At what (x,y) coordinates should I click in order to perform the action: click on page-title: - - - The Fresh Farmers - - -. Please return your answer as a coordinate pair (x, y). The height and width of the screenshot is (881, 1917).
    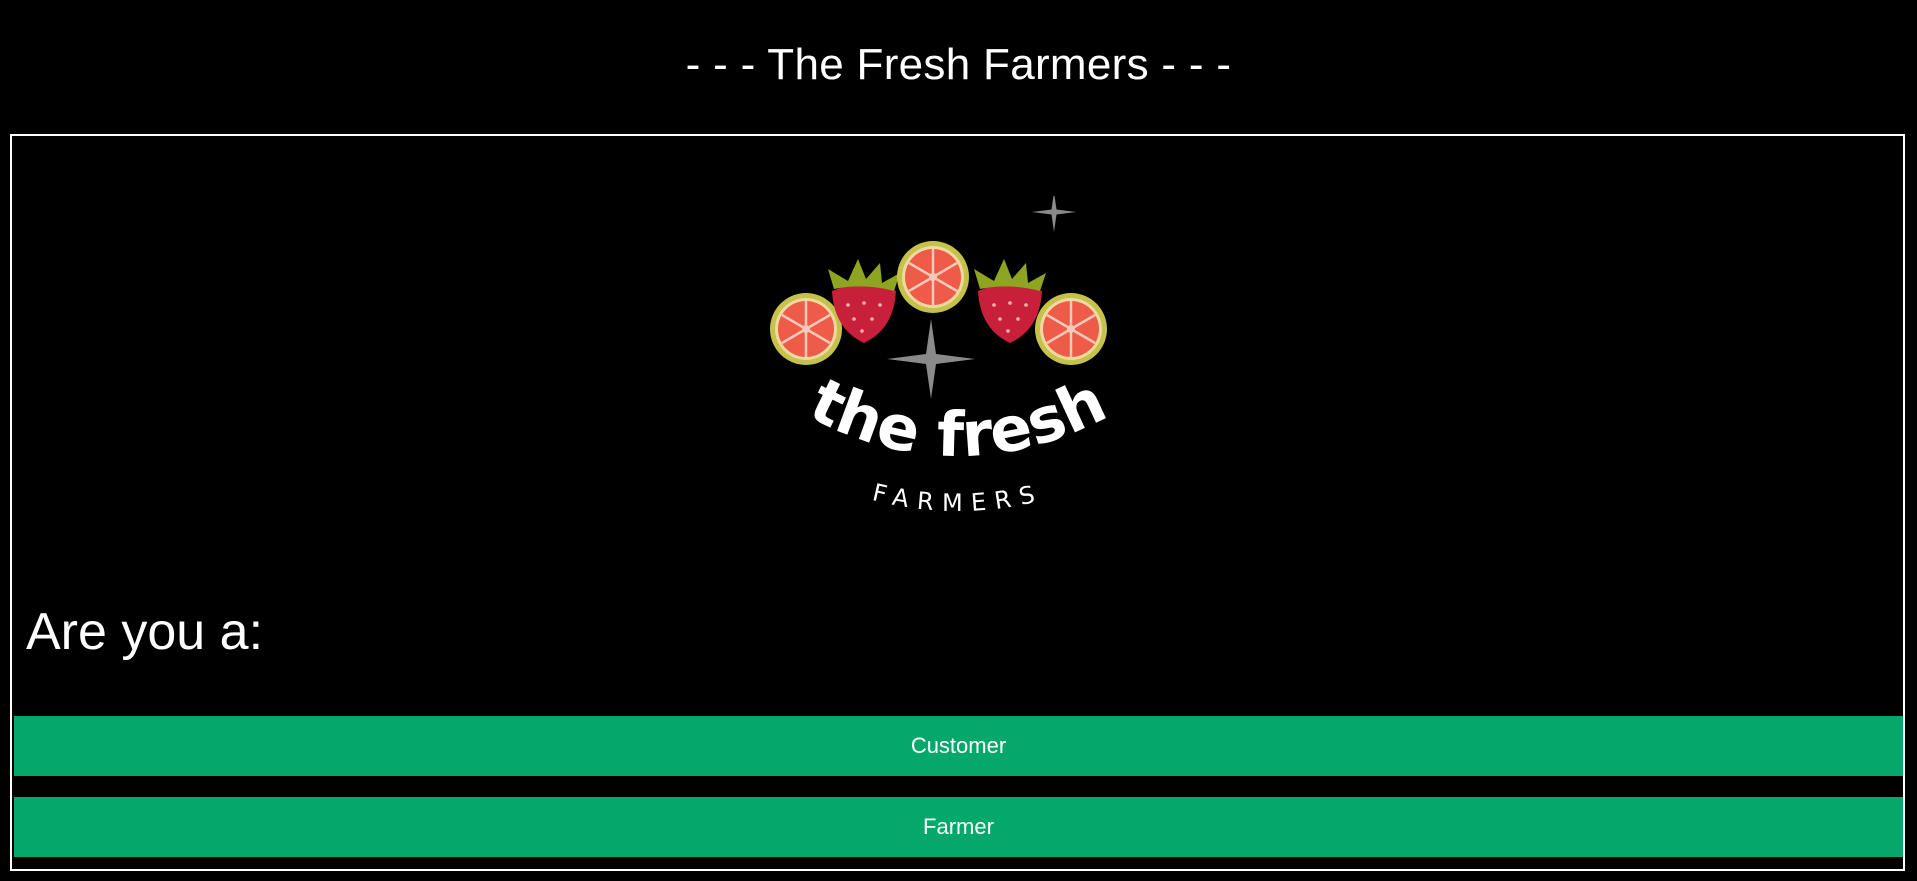
    Looking at the image, I should click on (958, 64).